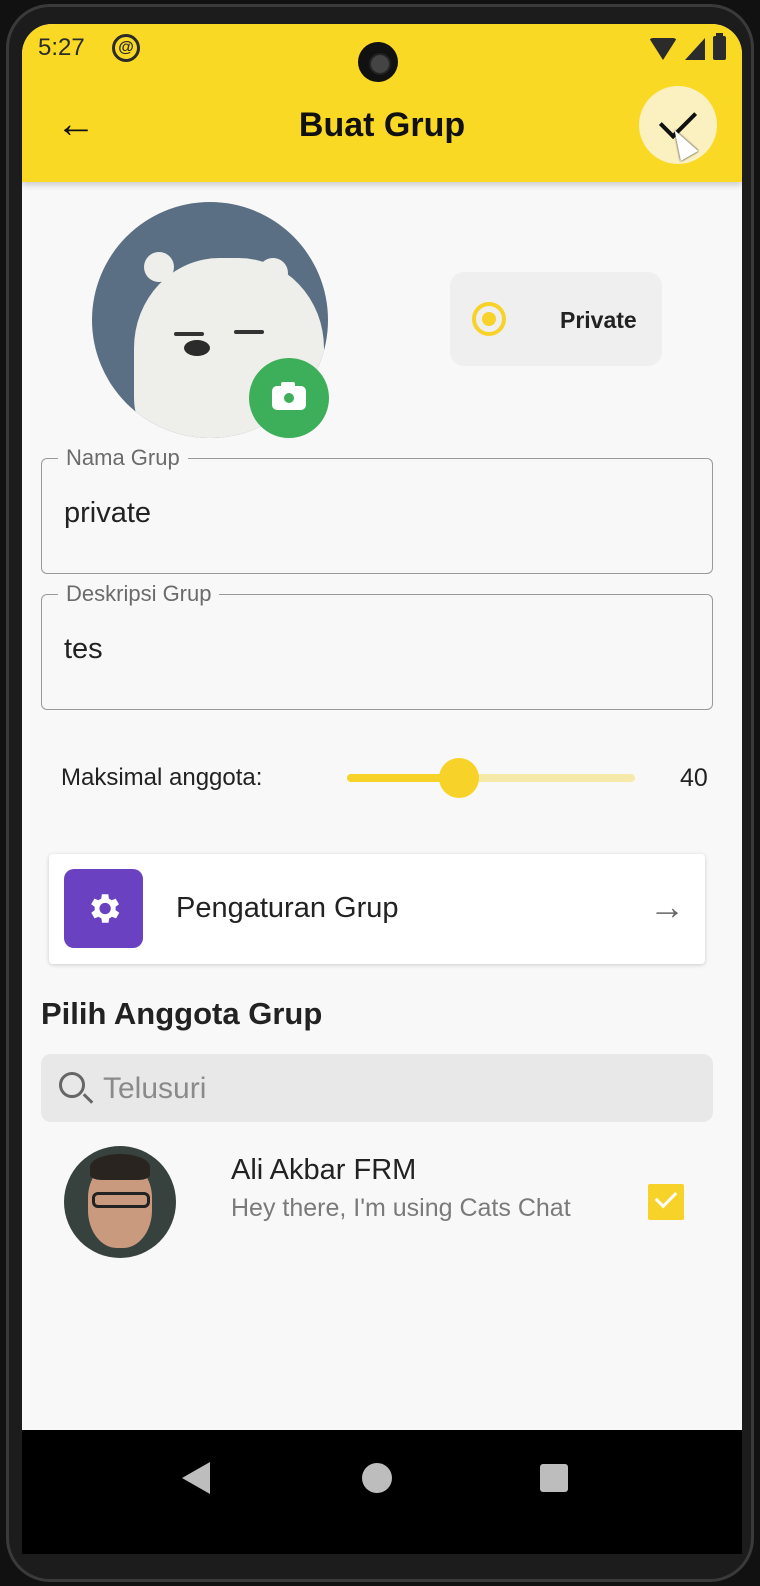 The height and width of the screenshot is (1586, 760). I want to click on avatar, so click(120, 1202).